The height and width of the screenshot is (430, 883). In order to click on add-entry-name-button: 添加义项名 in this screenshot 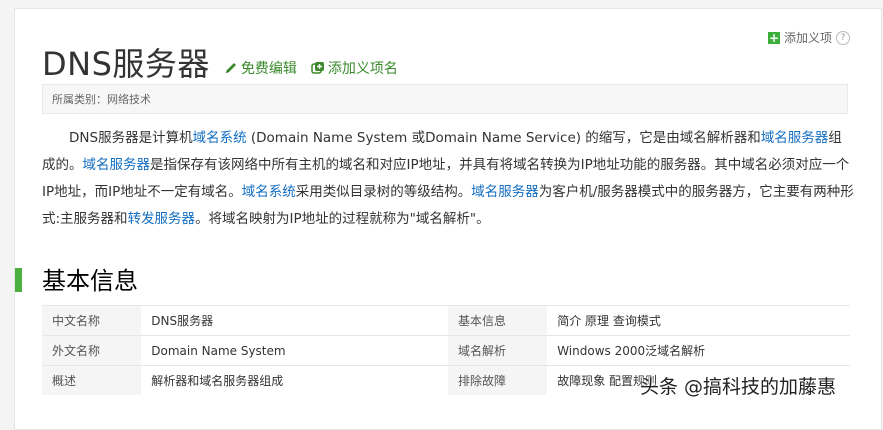, I will do `click(354, 68)`.